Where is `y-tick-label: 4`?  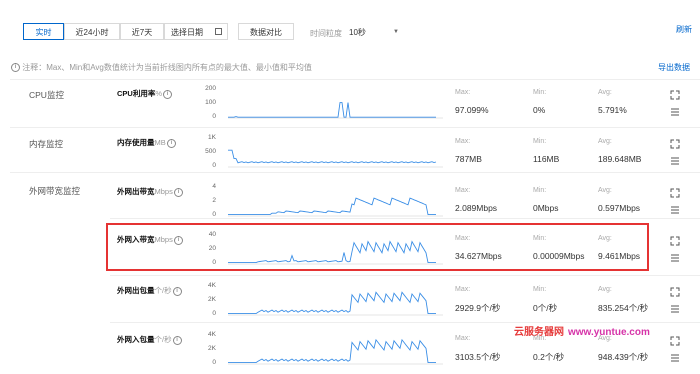 y-tick-label: 4 is located at coordinates (214, 186).